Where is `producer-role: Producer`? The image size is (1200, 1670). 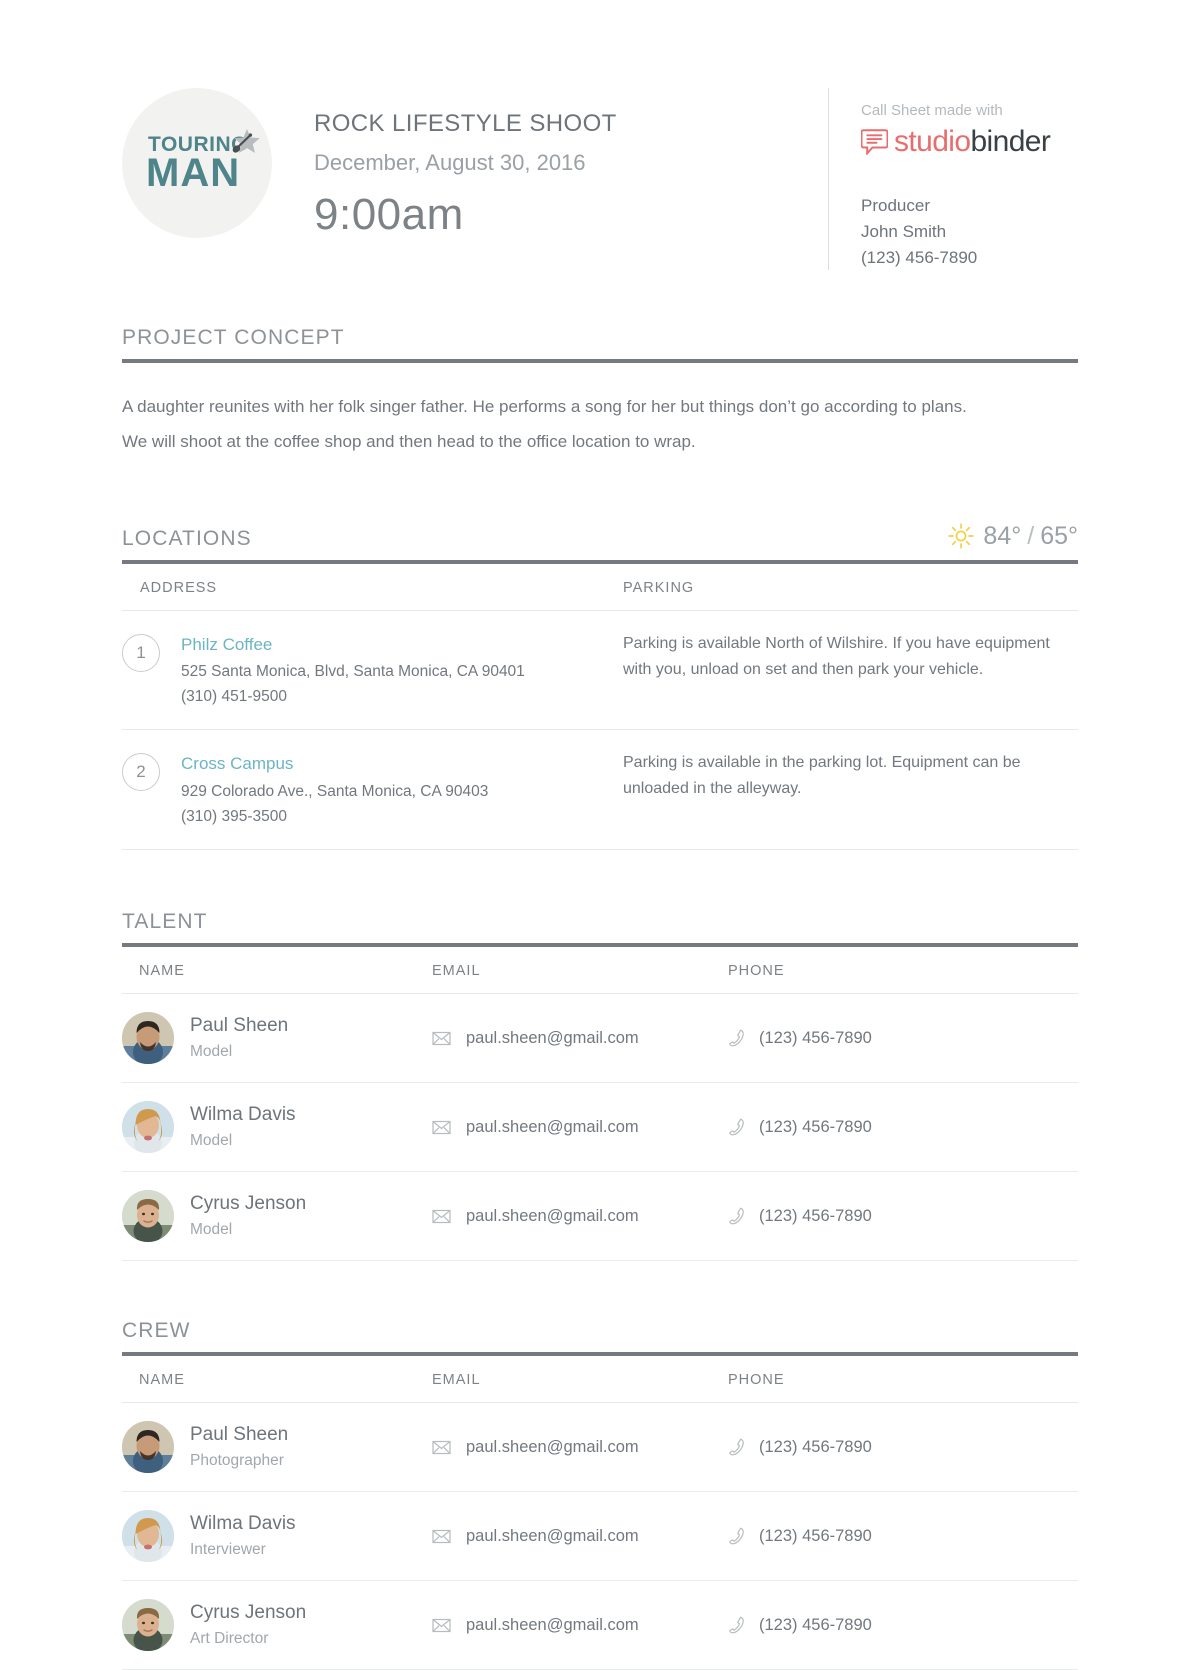 producer-role: Producer is located at coordinates (895, 205).